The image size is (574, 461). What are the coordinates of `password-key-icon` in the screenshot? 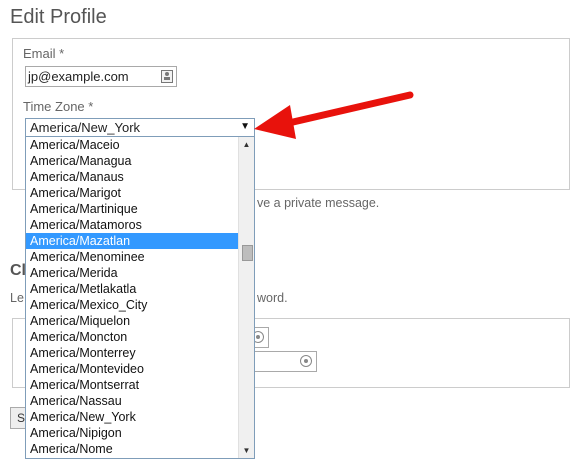 It's located at (306, 361).